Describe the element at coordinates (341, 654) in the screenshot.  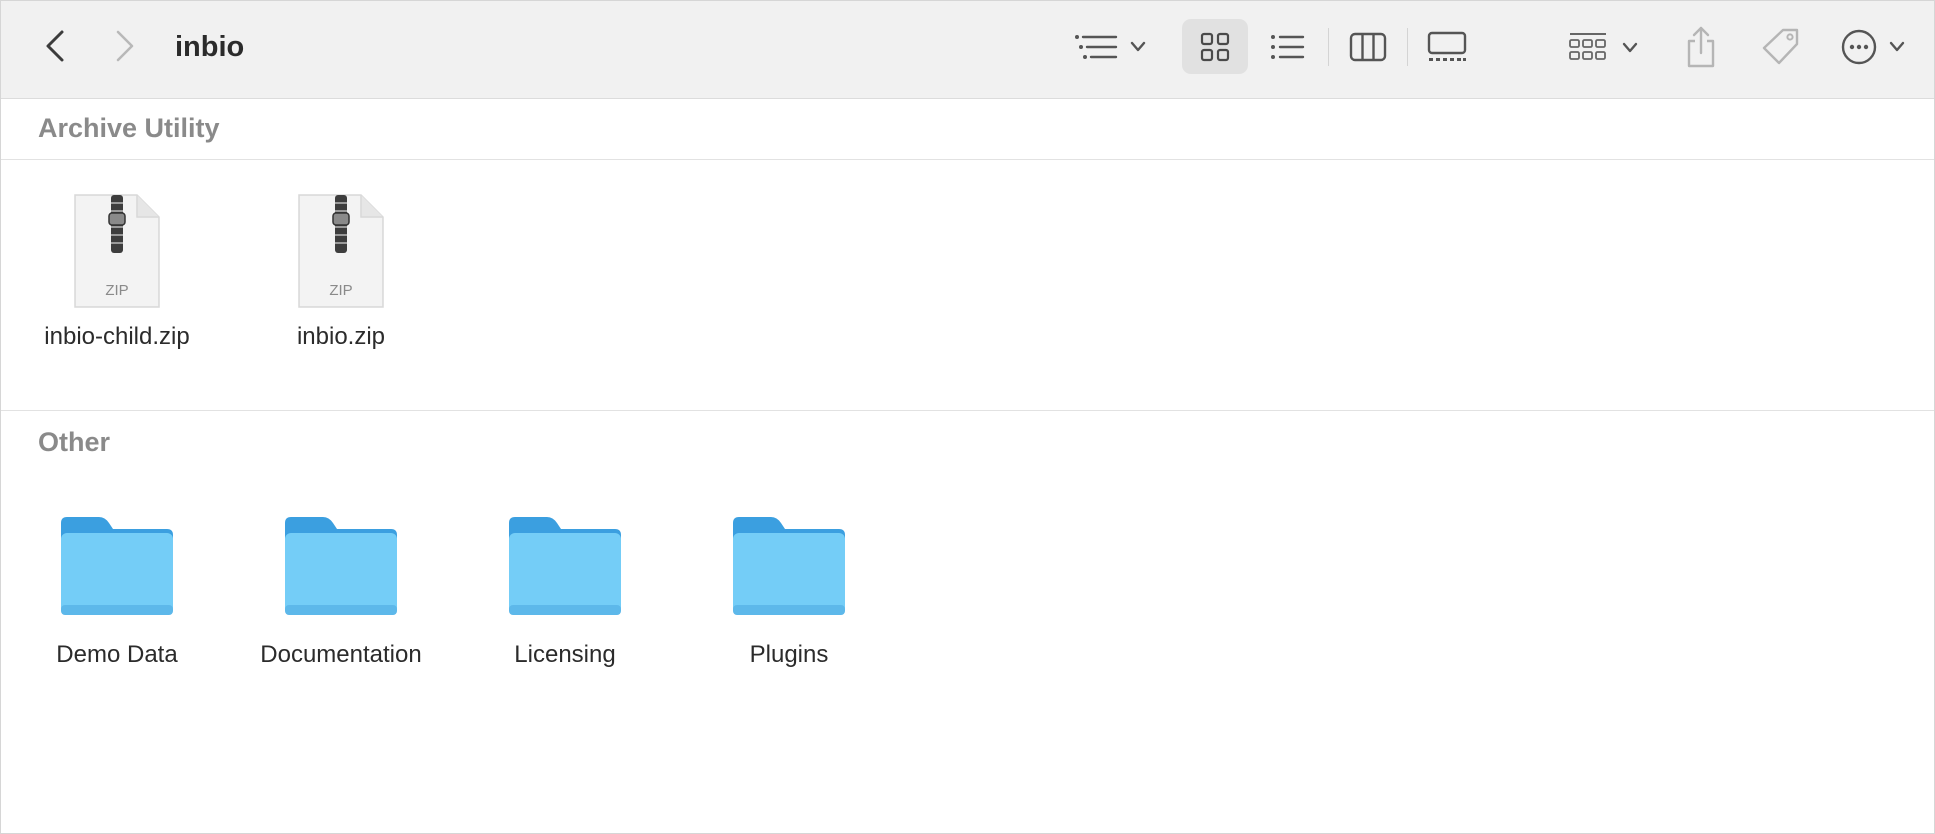
I see `folder-name: Documentation` at that location.